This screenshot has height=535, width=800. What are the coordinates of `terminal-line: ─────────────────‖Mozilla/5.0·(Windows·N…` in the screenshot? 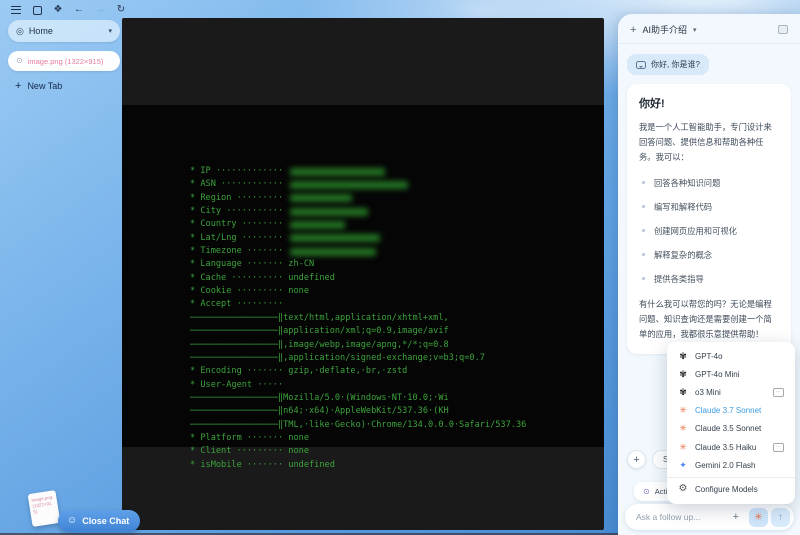 It's located at (319, 397).